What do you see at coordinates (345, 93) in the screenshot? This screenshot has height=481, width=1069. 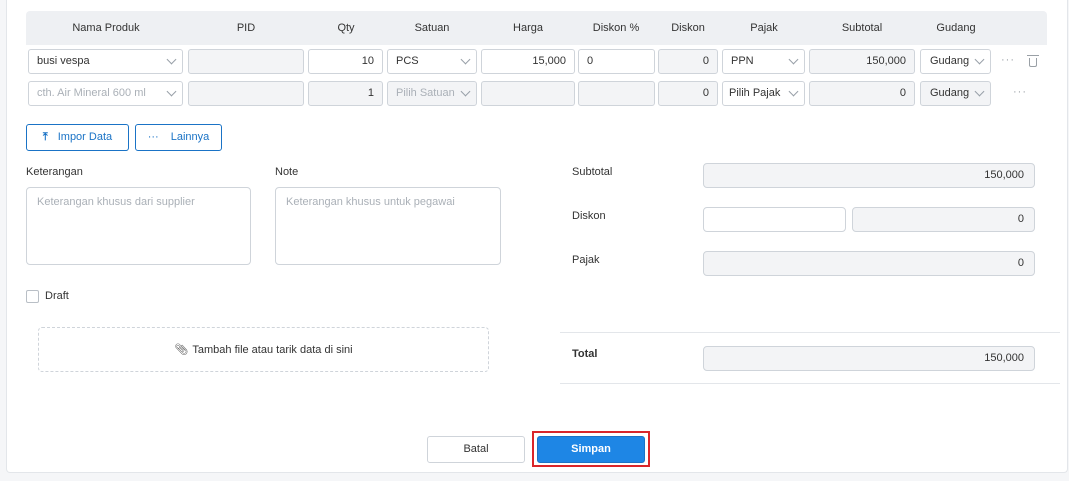 I see `qty-input-empty: 1` at bounding box center [345, 93].